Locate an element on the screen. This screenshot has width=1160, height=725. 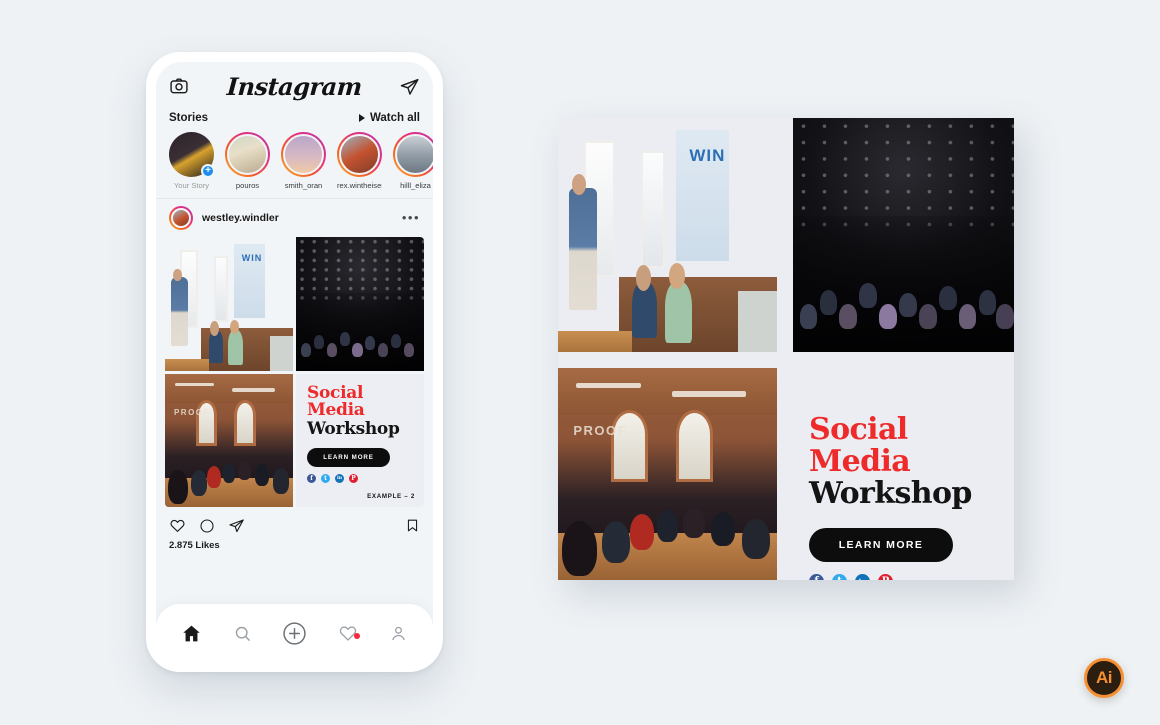
search-icon is located at coordinates (242, 633).